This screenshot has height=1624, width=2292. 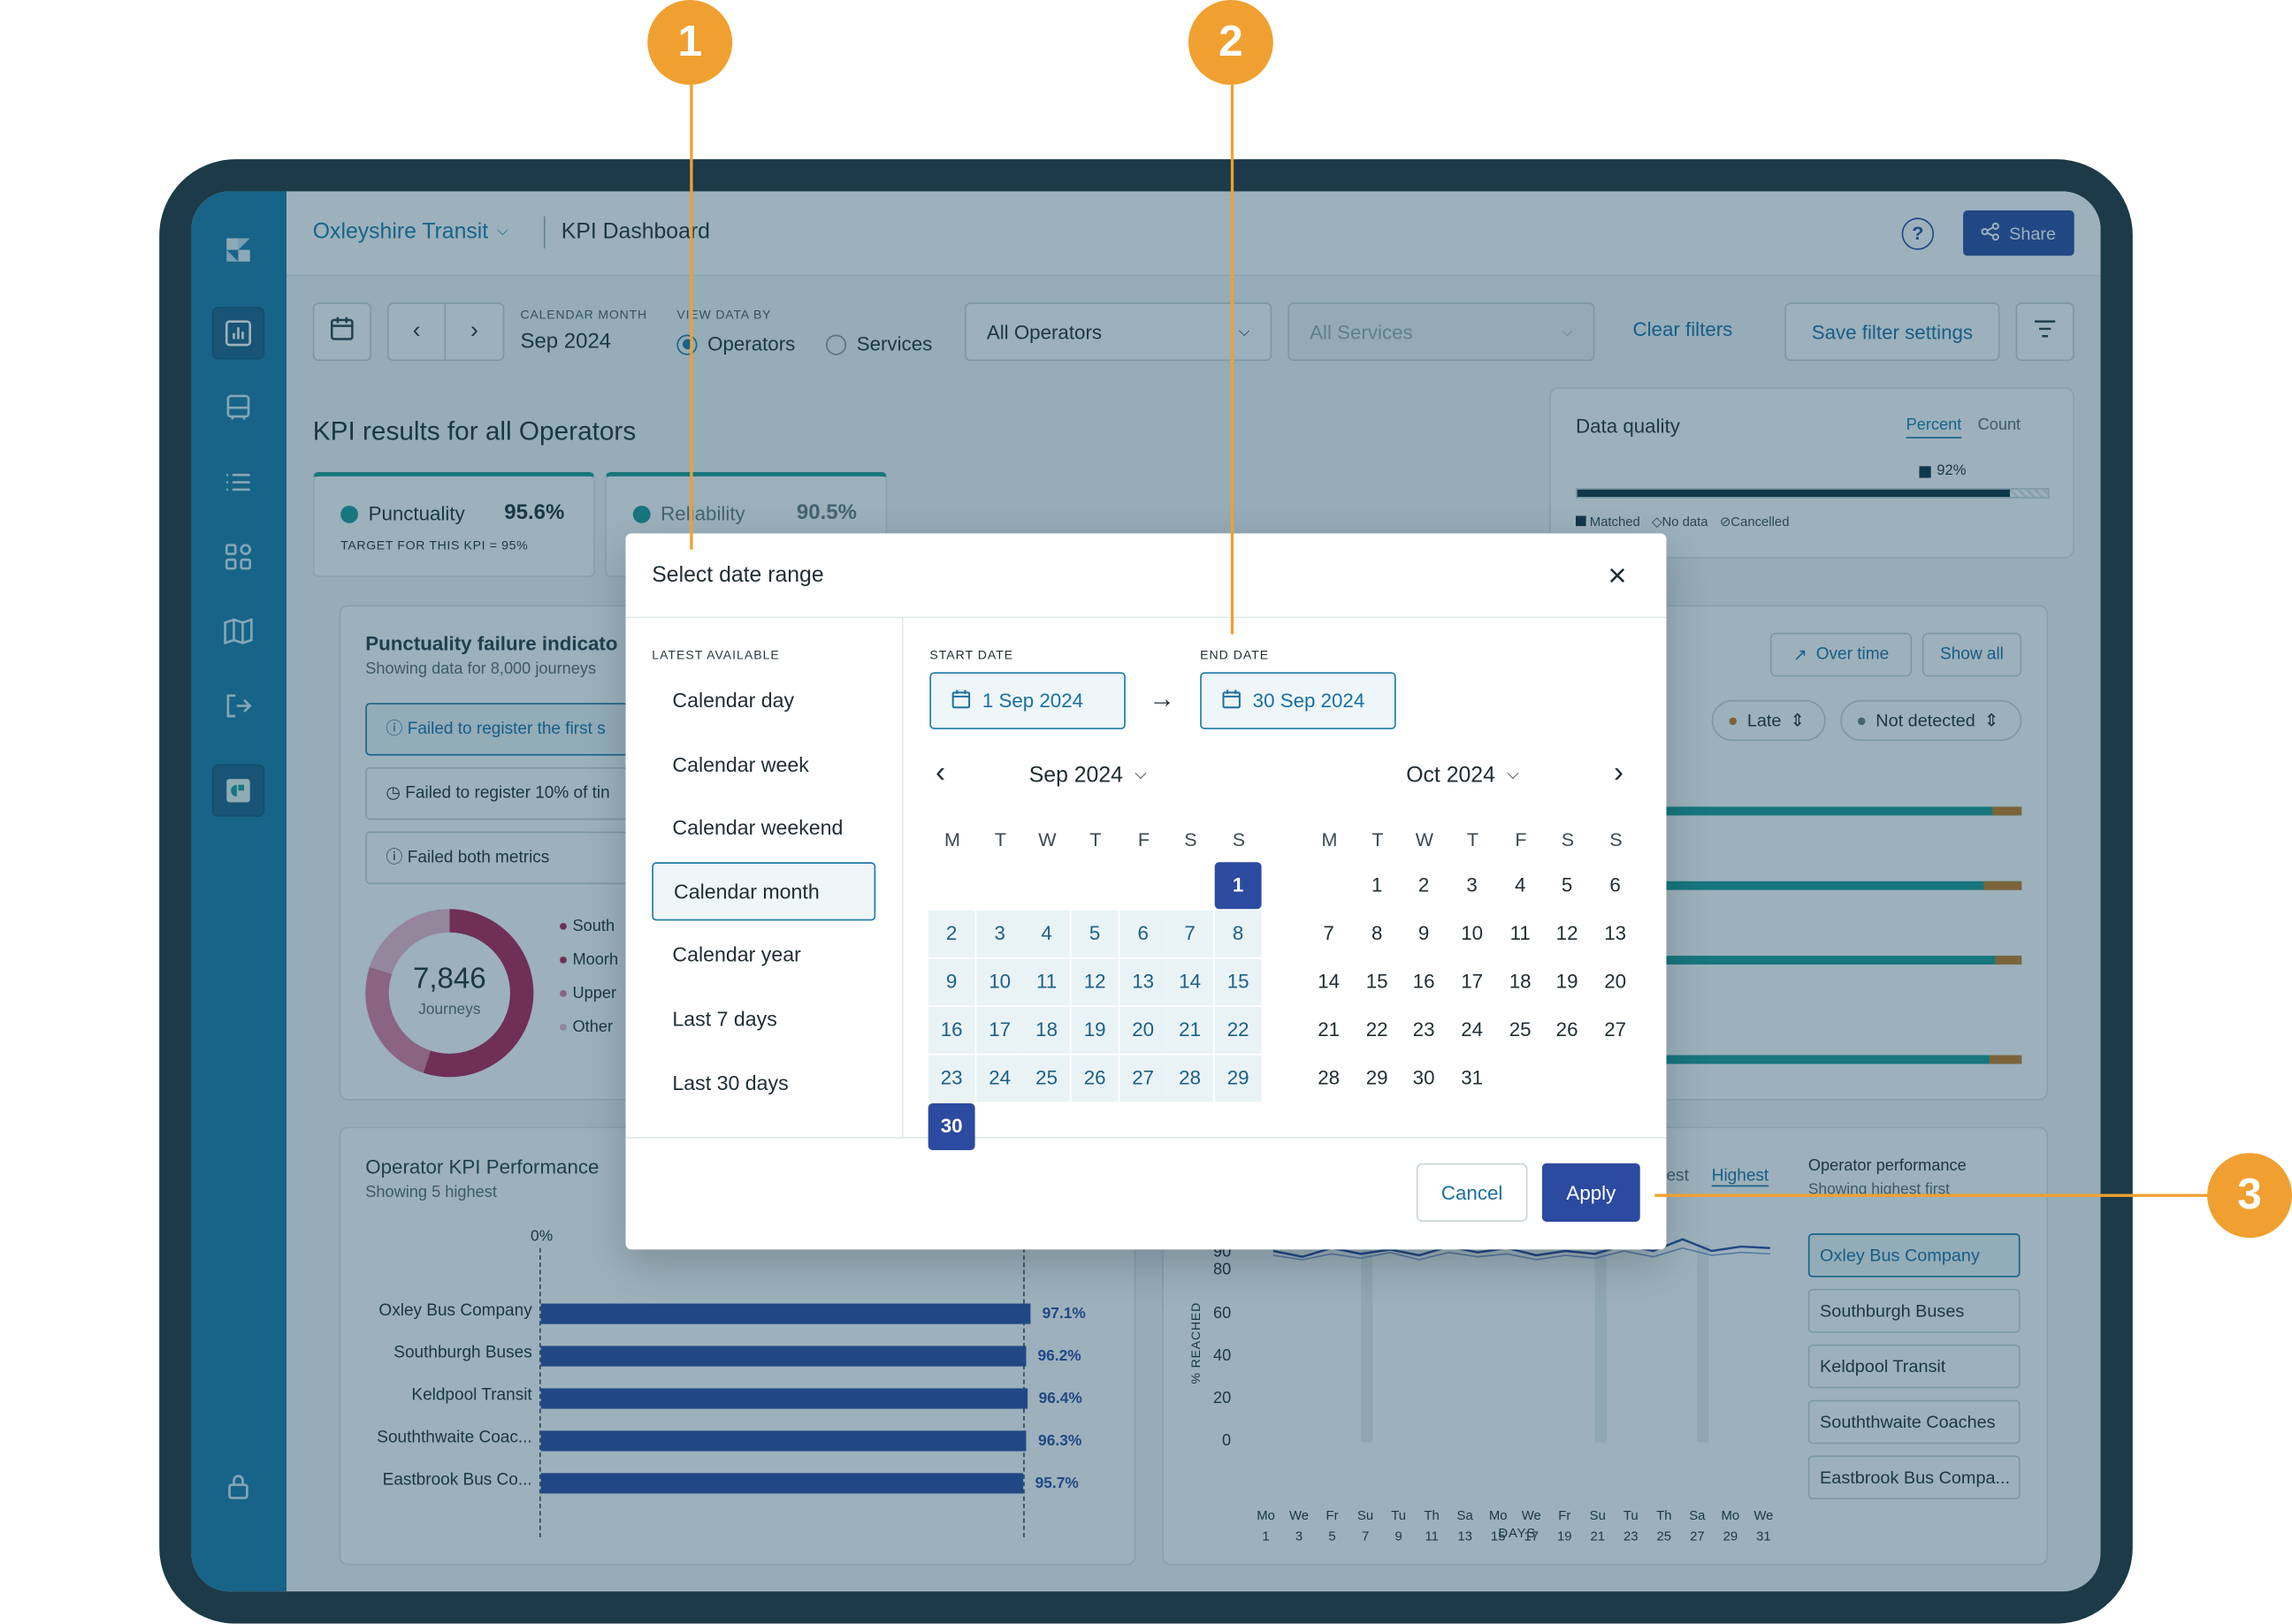 What do you see at coordinates (972, 654) in the screenshot?
I see `start-date-label: START DATE` at bounding box center [972, 654].